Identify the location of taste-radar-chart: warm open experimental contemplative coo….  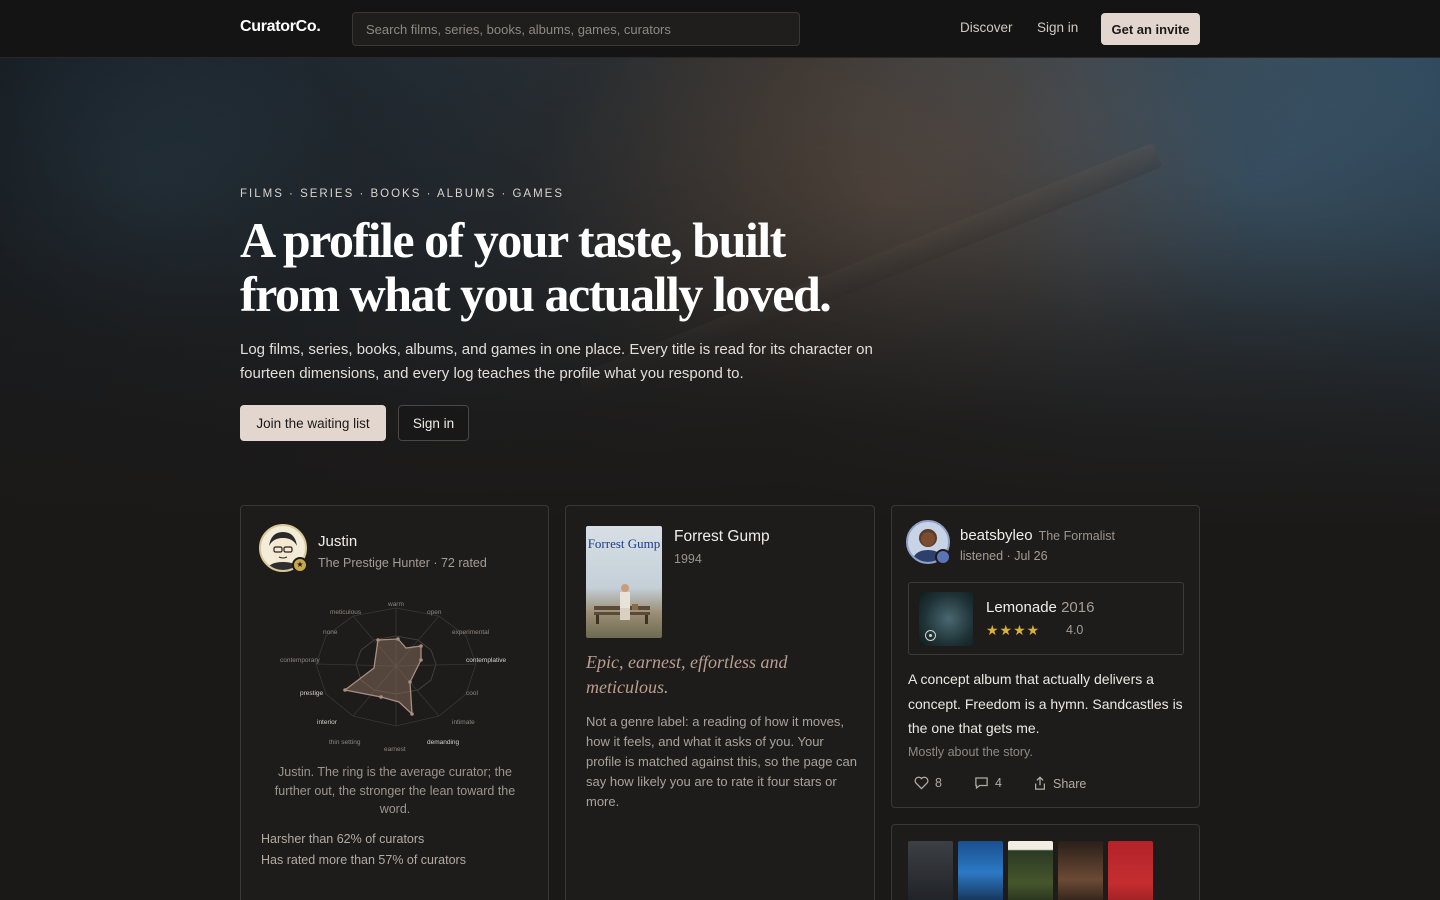
(393, 677).